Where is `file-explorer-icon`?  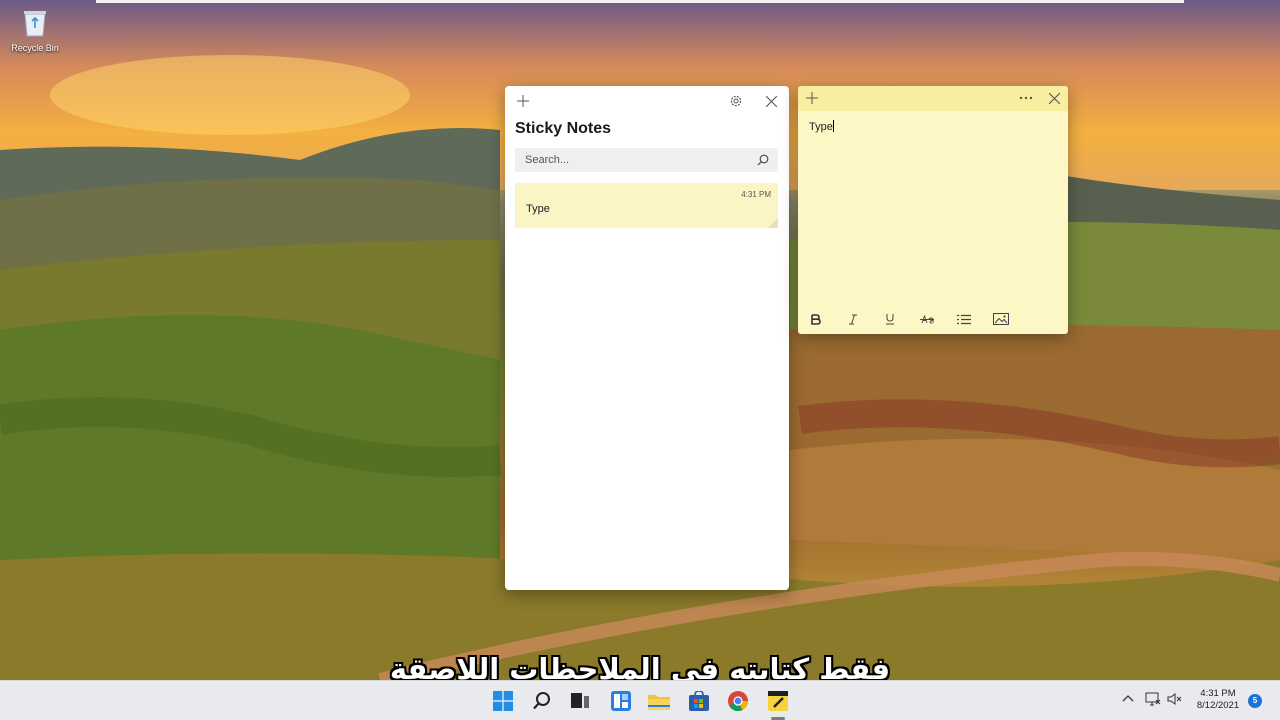
file-explorer-icon is located at coordinates (659, 702).